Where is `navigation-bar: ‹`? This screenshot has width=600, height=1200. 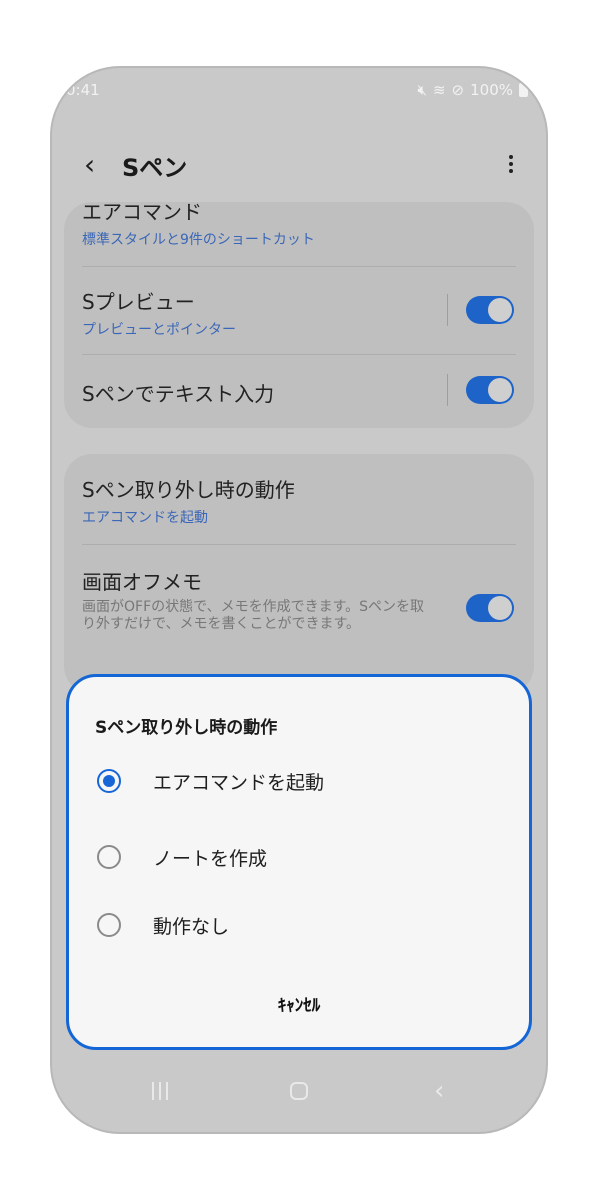 navigation-bar: ‹ is located at coordinates (299, 1092).